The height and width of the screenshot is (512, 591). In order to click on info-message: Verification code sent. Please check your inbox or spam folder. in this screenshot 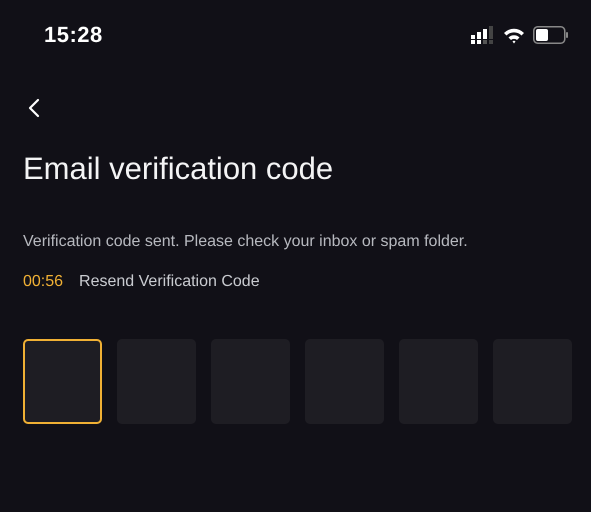, I will do `click(246, 242)`.